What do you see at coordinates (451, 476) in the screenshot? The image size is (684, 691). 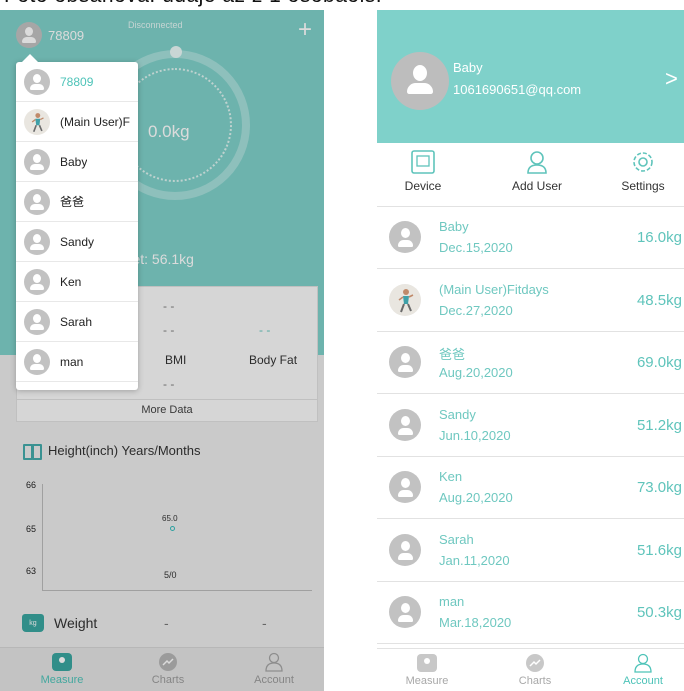 I see `user-name: Ken` at bounding box center [451, 476].